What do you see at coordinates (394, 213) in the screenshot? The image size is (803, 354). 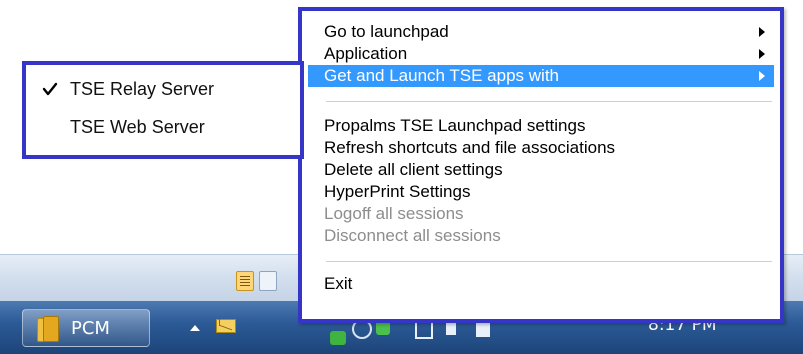 I see `menu-item-label: Logoff all sessions` at bounding box center [394, 213].